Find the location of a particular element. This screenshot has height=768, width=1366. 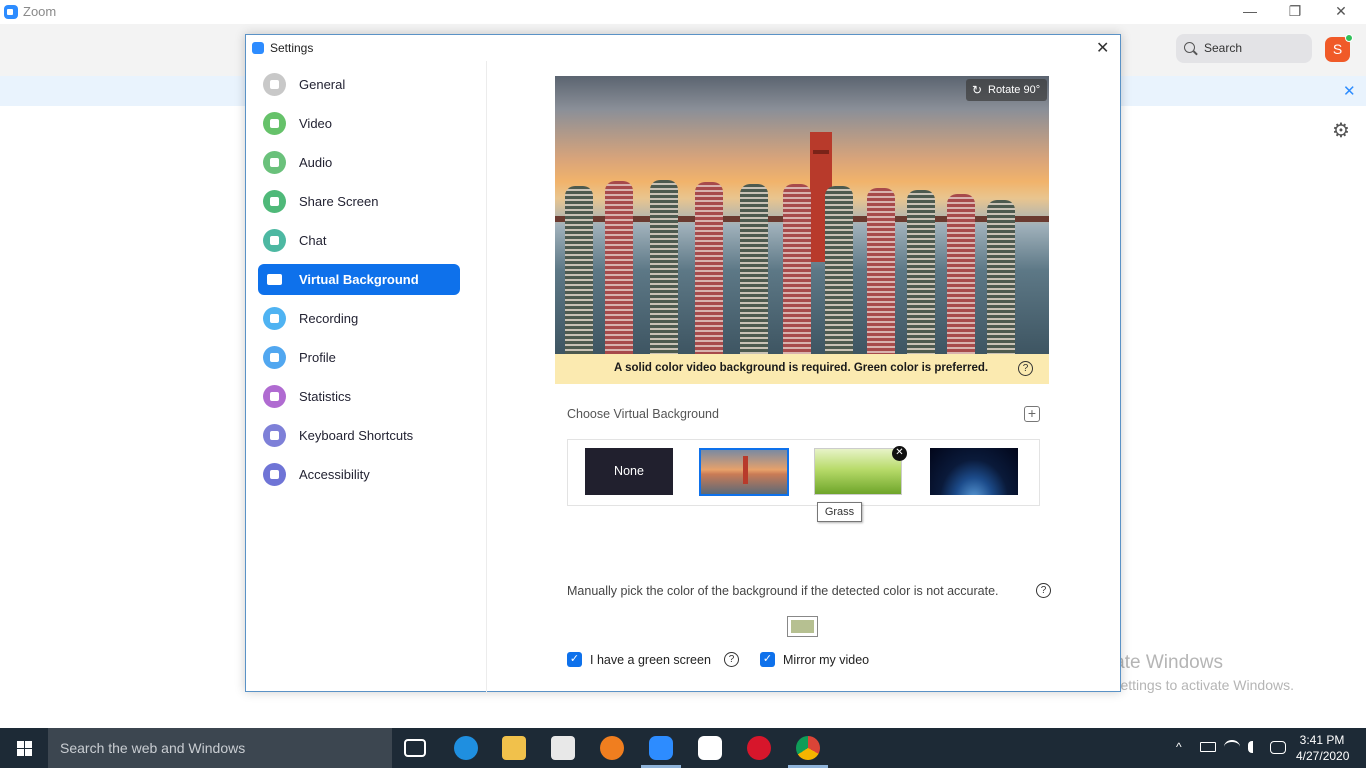

tooltip: Grass is located at coordinates (839, 512).